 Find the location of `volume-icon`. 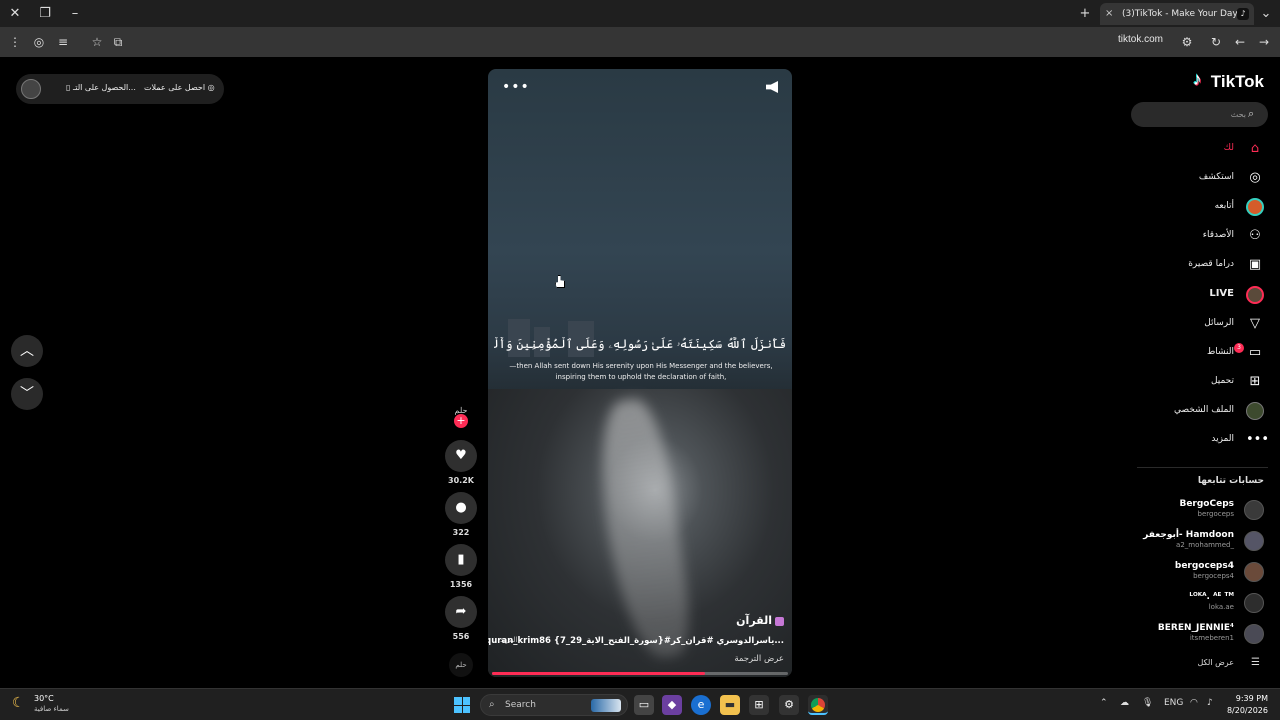

volume-icon is located at coordinates (772, 87).